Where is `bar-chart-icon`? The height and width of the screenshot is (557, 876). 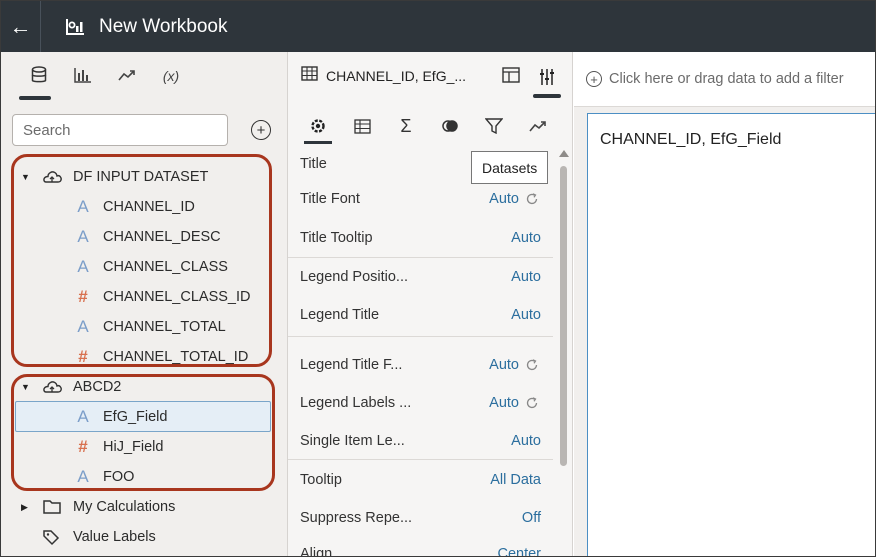
bar-chart-icon is located at coordinates (83, 76).